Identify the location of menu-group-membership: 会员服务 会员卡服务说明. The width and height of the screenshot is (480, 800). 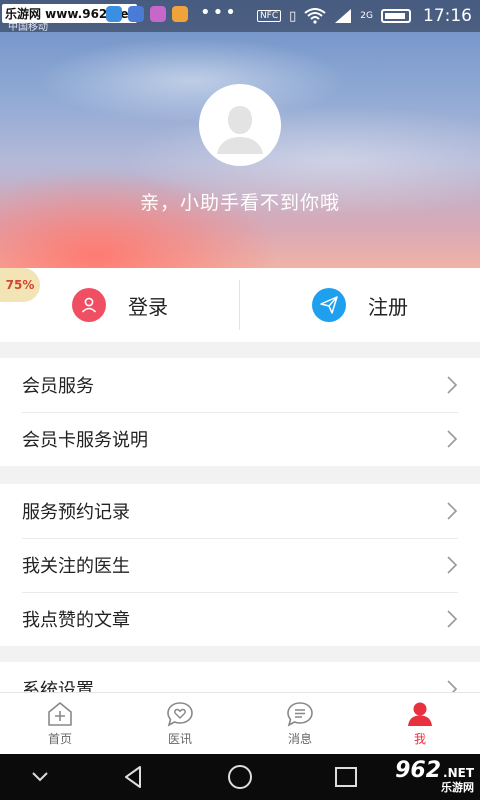
(240, 412).